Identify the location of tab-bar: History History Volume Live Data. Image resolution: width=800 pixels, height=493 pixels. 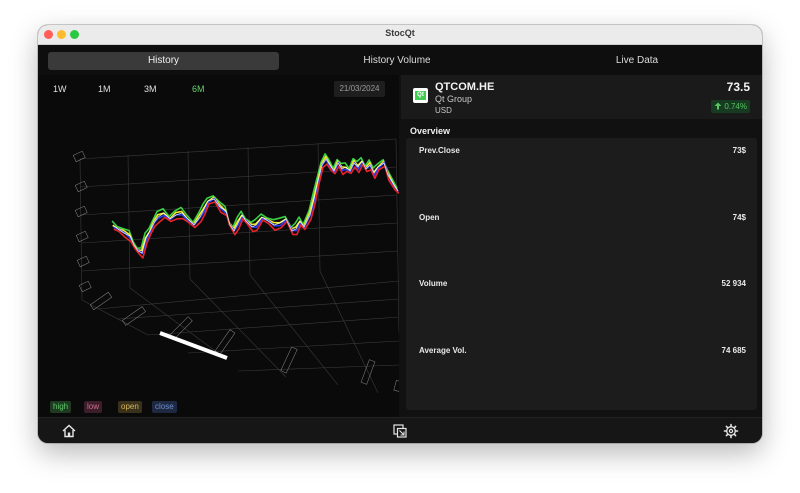
(400, 60).